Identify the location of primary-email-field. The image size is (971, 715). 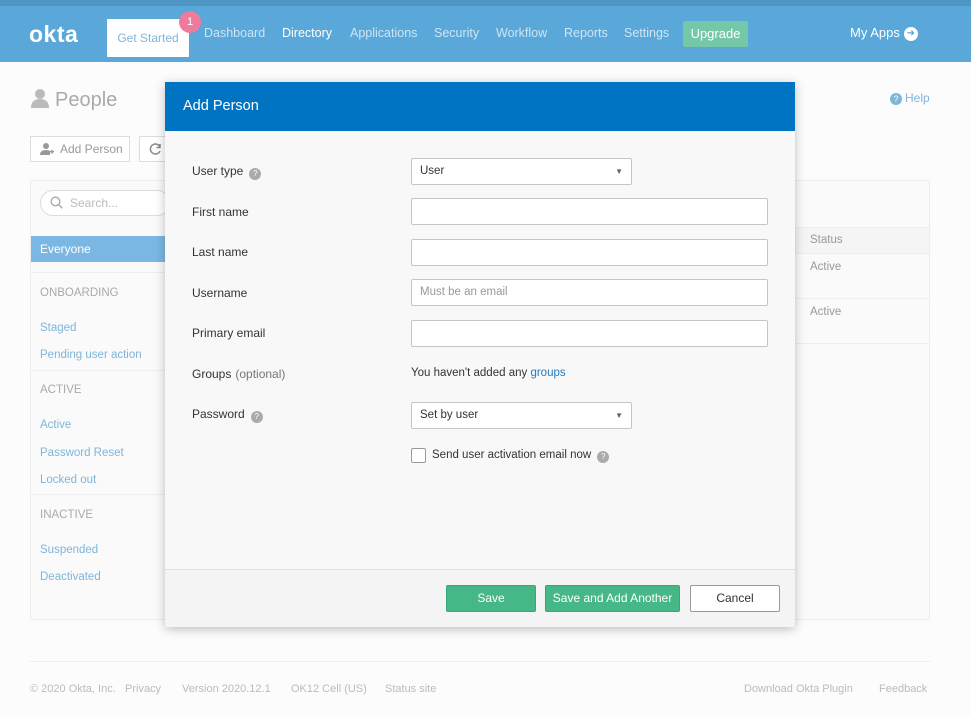
(589, 333).